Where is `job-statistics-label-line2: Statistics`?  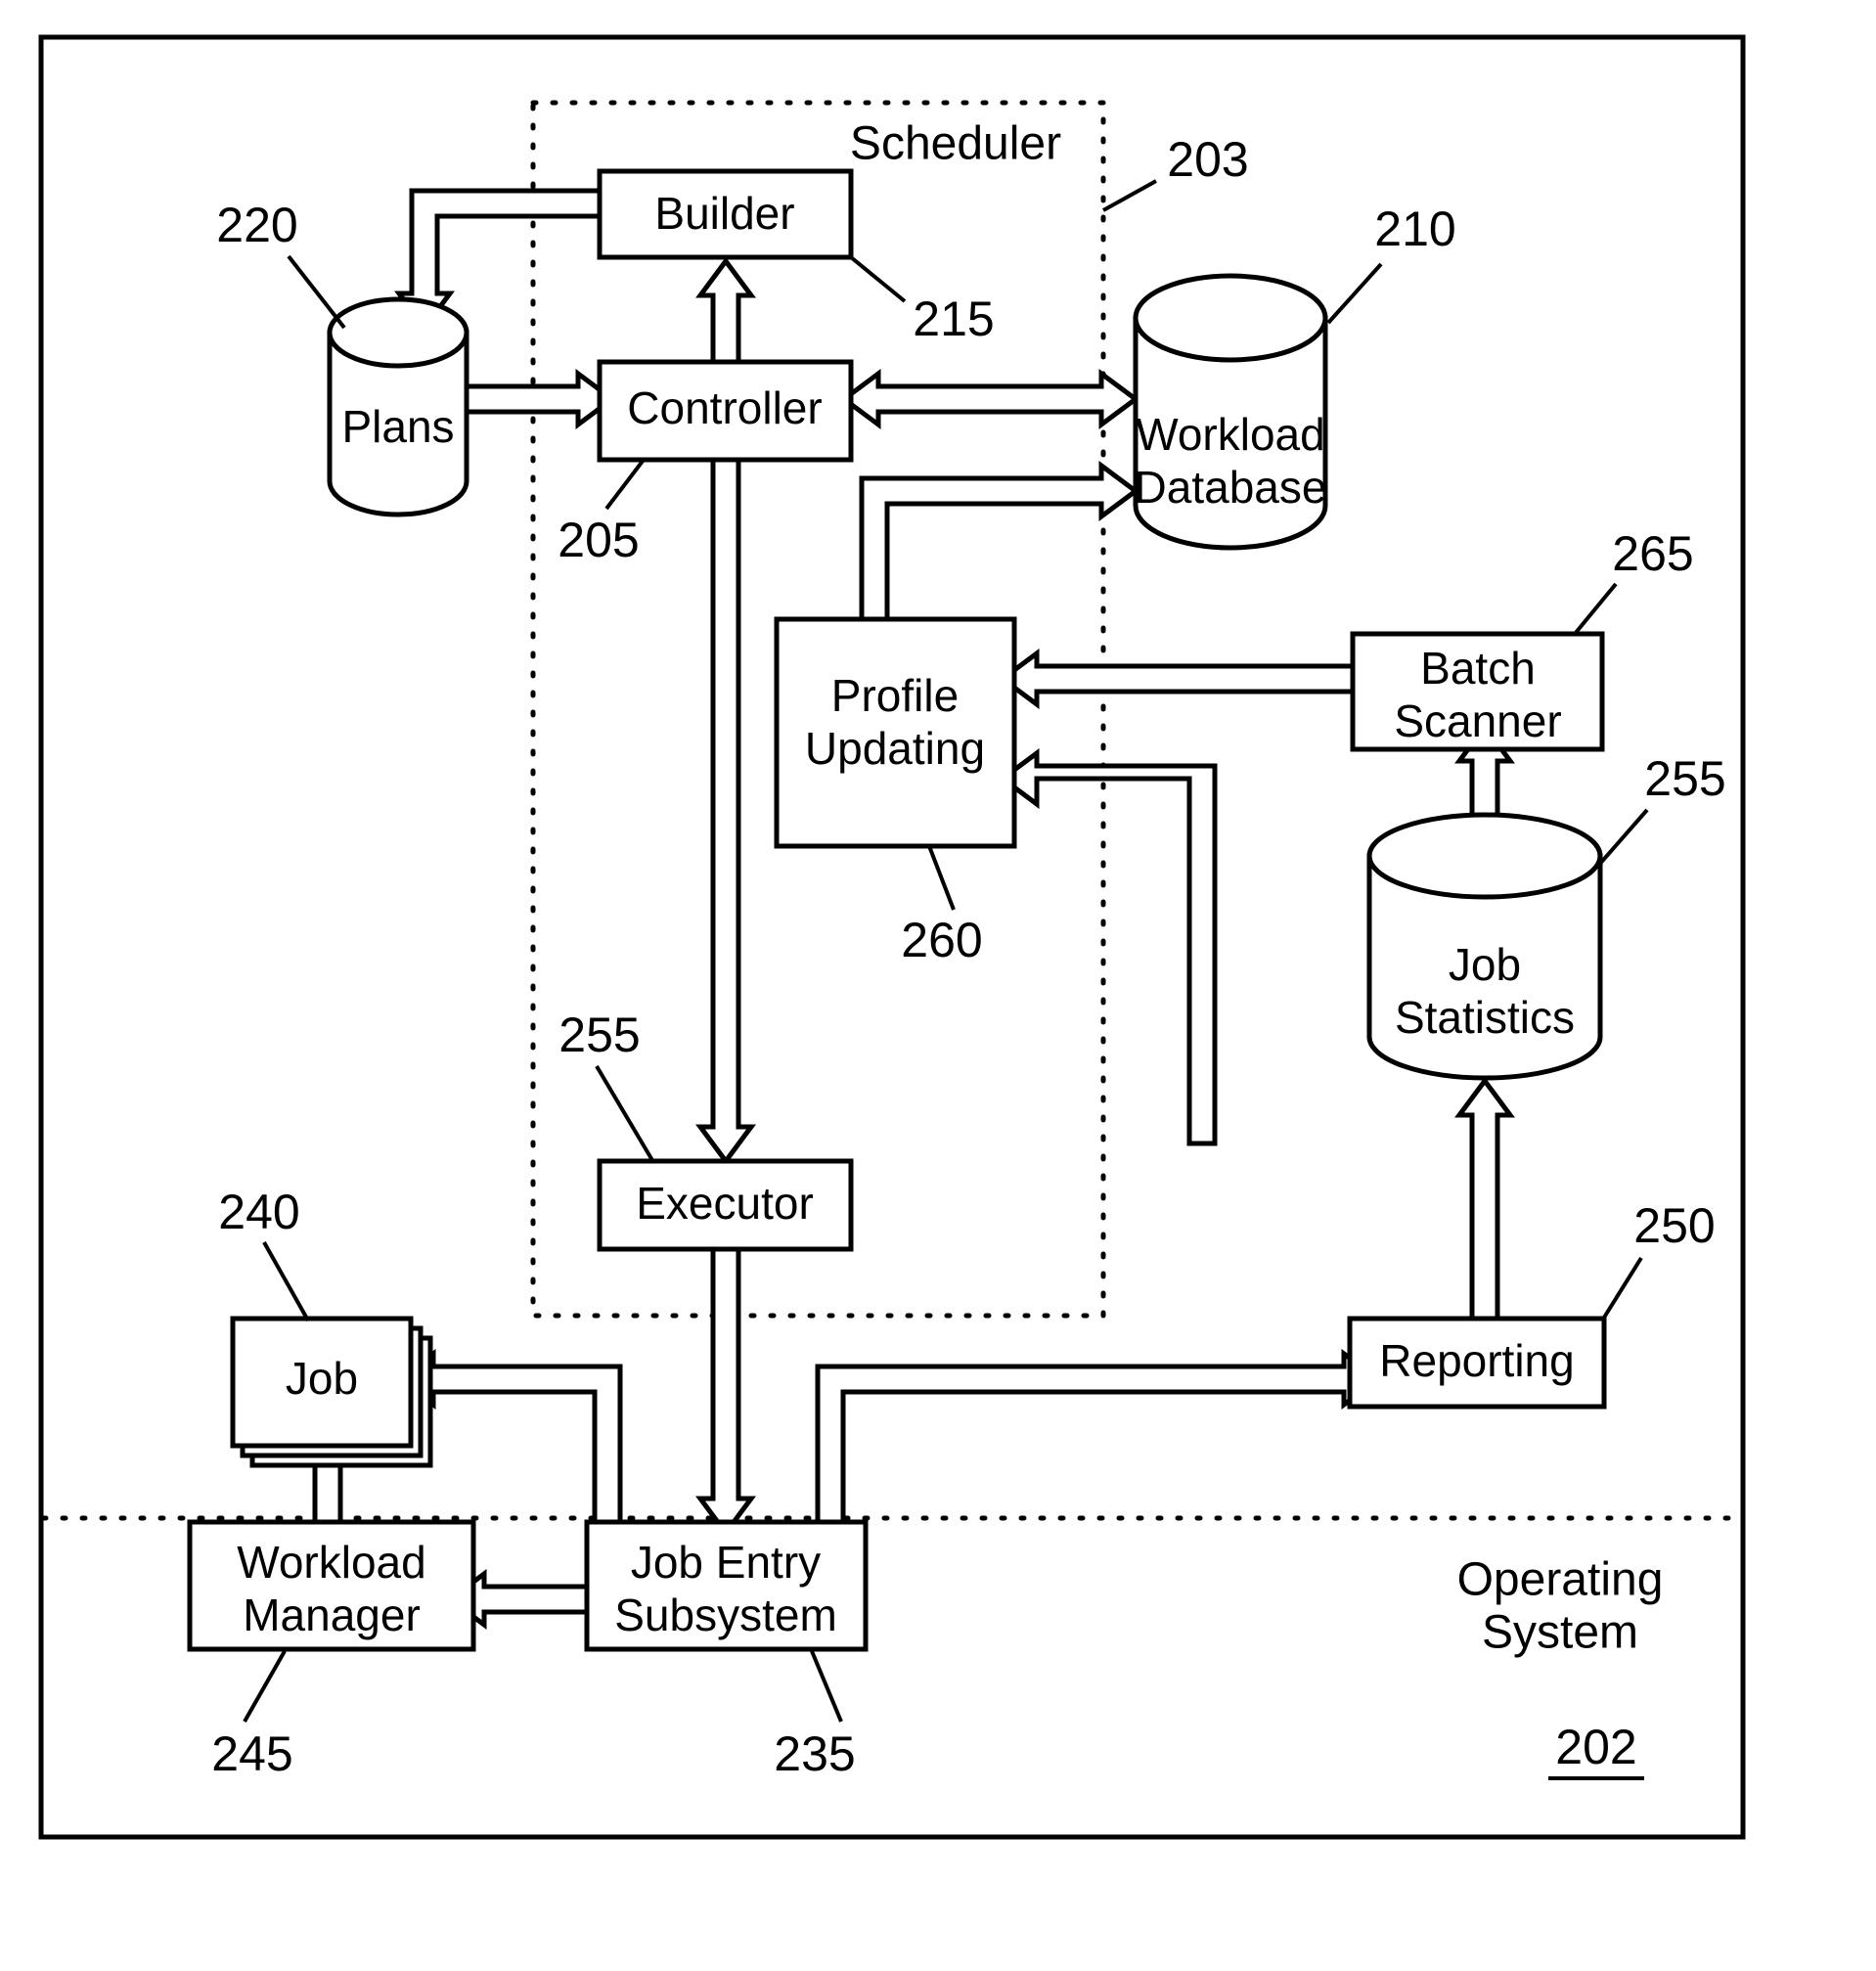 job-statistics-label-line2: Statistics is located at coordinates (1485, 1018).